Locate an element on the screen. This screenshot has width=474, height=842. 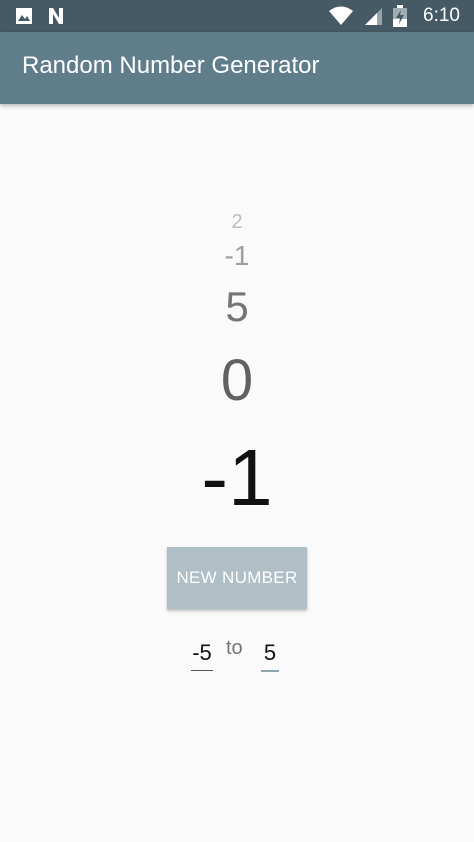
battery-charging-icon is located at coordinates (400, 16).